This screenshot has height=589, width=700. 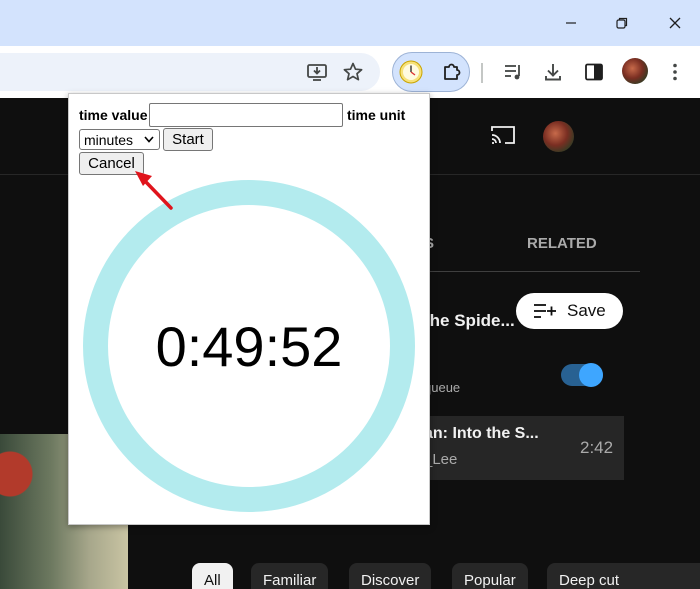 What do you see at coordinates (188, 139) in the screenshot?
I see `start-button: Start` at bounding box center [188, 139].